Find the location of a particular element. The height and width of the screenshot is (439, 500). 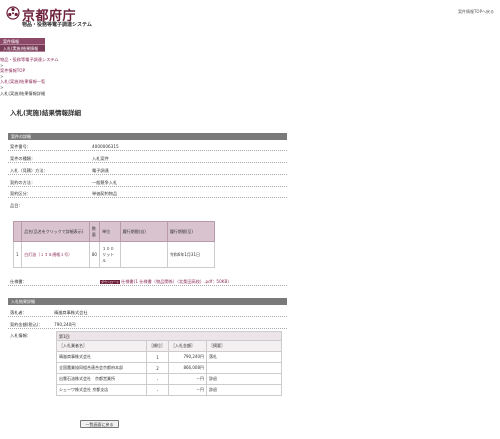

bidder-rank: 1 is located at coordinates (157, 357).